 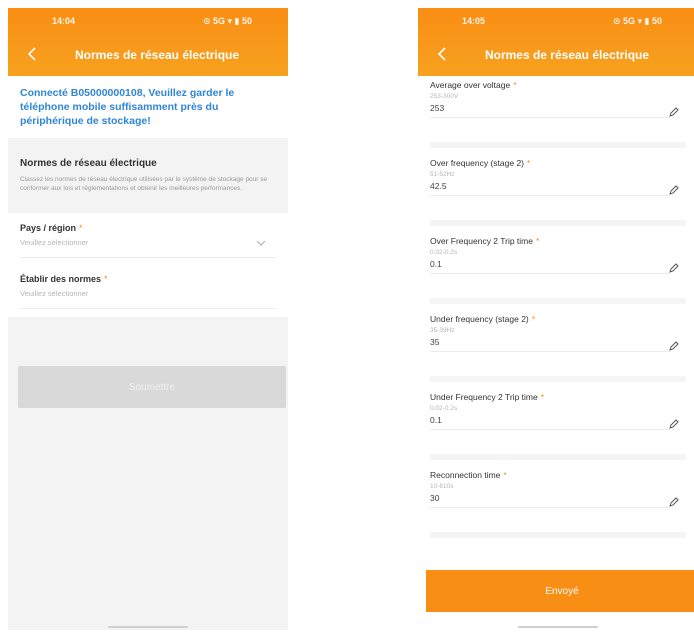 I want to click on status-bar: 14:05 ⊙ 5G ▾ ▮ 50, so click(x=556, y=21).